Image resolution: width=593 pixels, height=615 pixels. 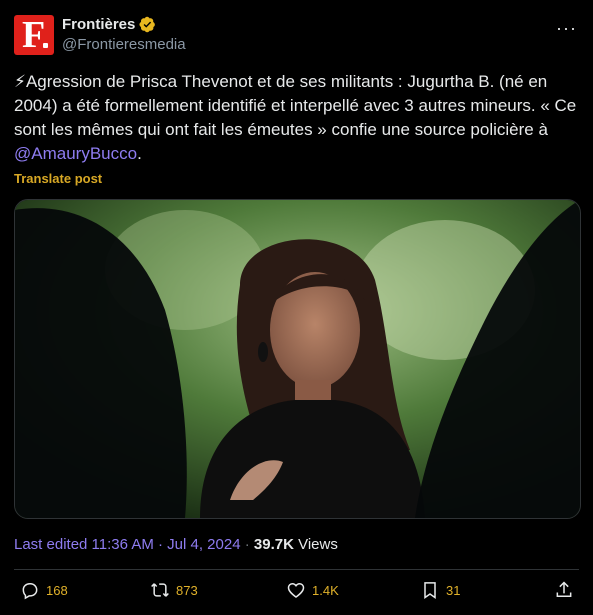 I want to click on timestamp-link: Last edited 11:36 AM · Jul 4, 2024, so click(x=127, y=544).